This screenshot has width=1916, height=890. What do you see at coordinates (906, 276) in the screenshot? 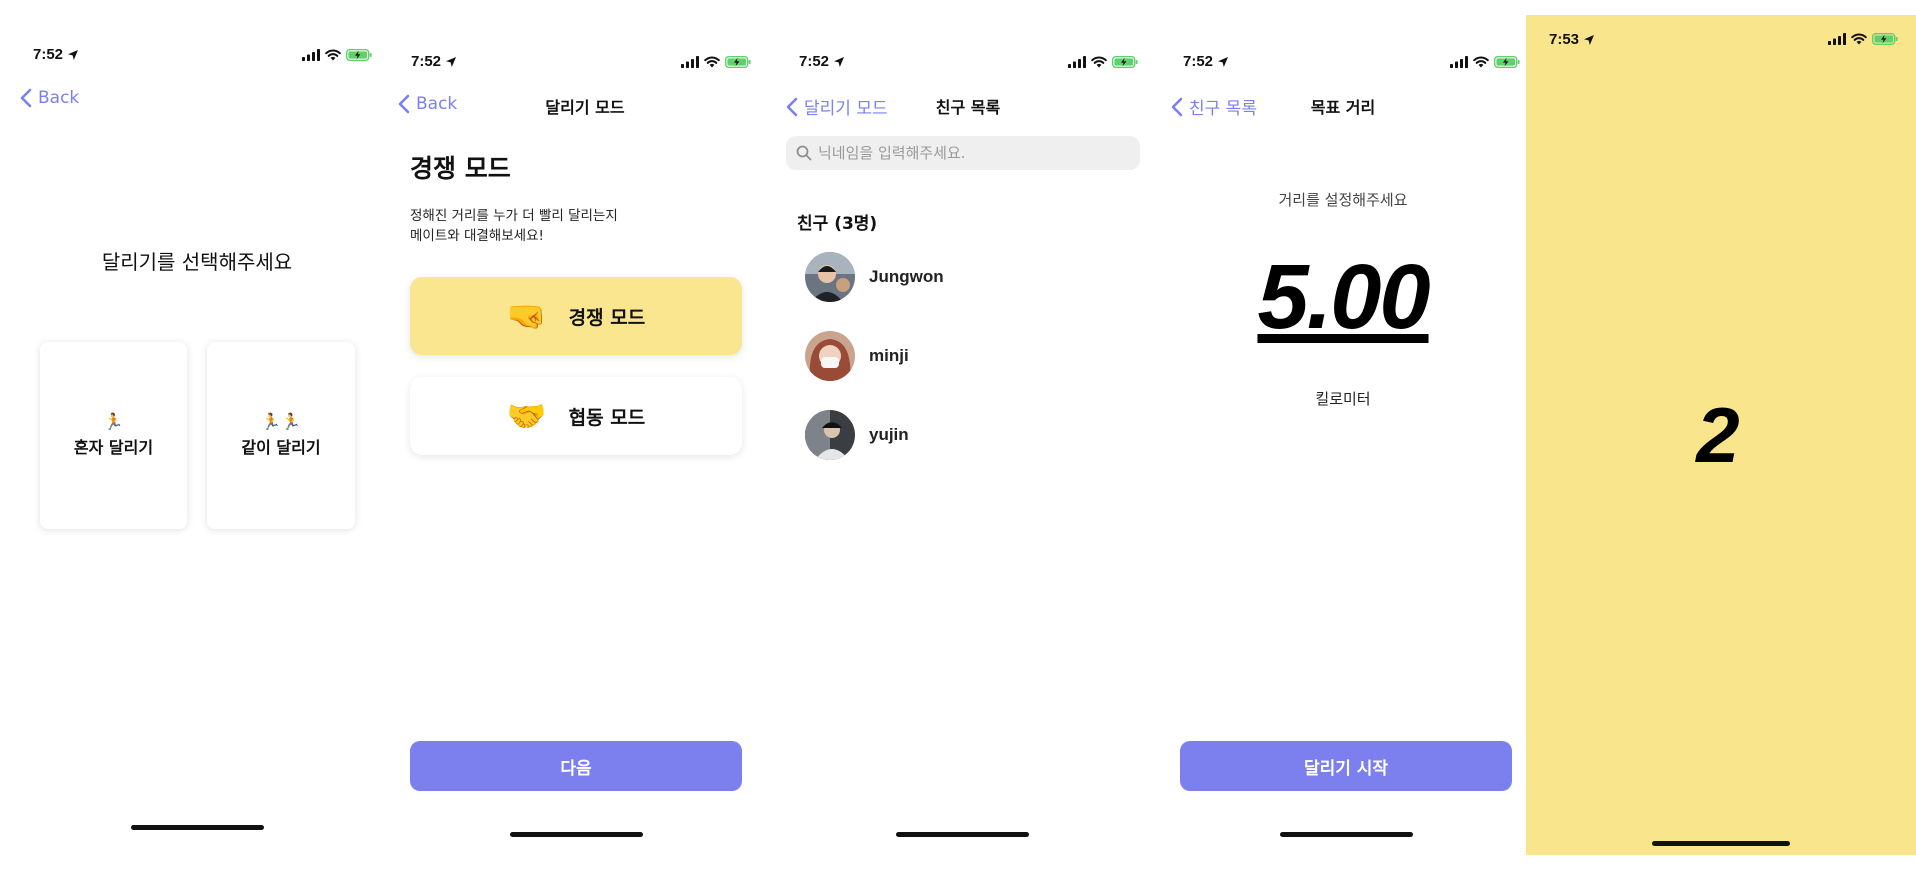
I see `friend-name: Jungwon` at bounding box center [906, 276].